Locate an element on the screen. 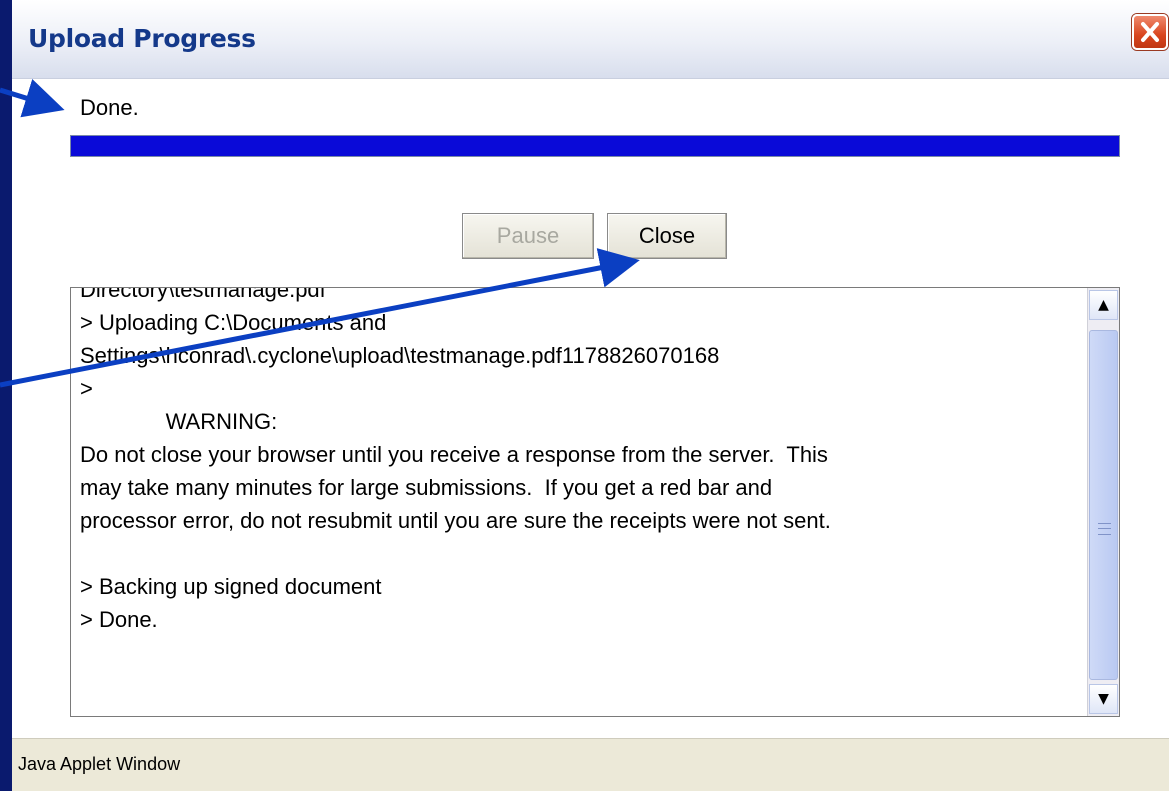  applet-status-bar: Java Applet Window is located at coordinates (590, 764).